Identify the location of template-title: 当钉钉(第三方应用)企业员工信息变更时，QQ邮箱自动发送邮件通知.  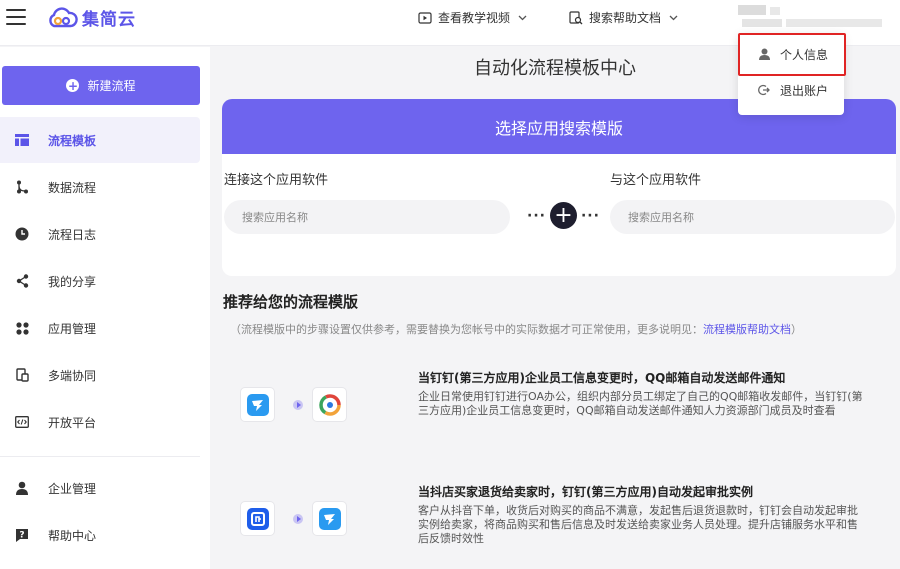
(602, 378).